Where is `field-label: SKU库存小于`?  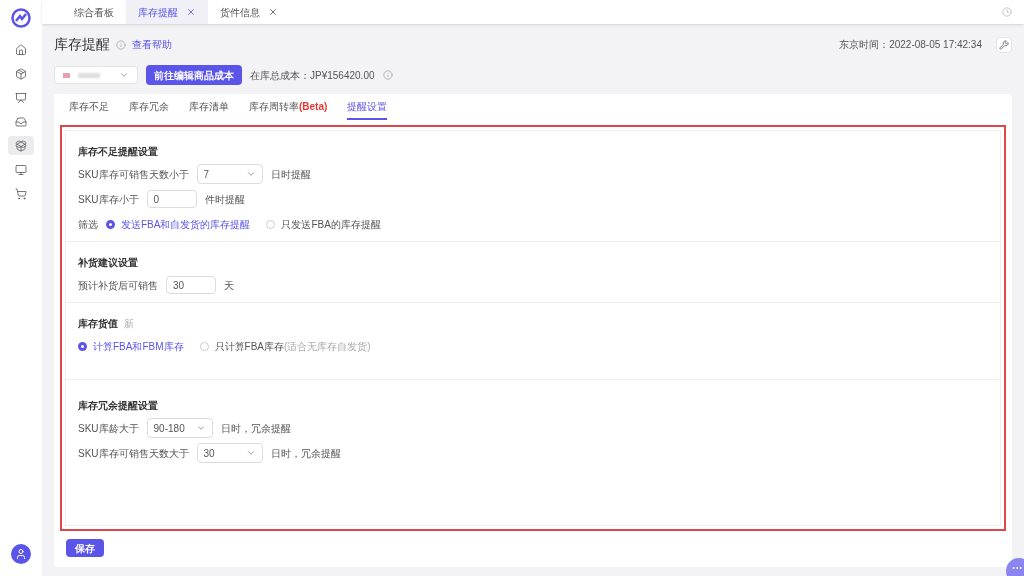
field-label: SKU库存小于 is located at coordinates (108, 199).